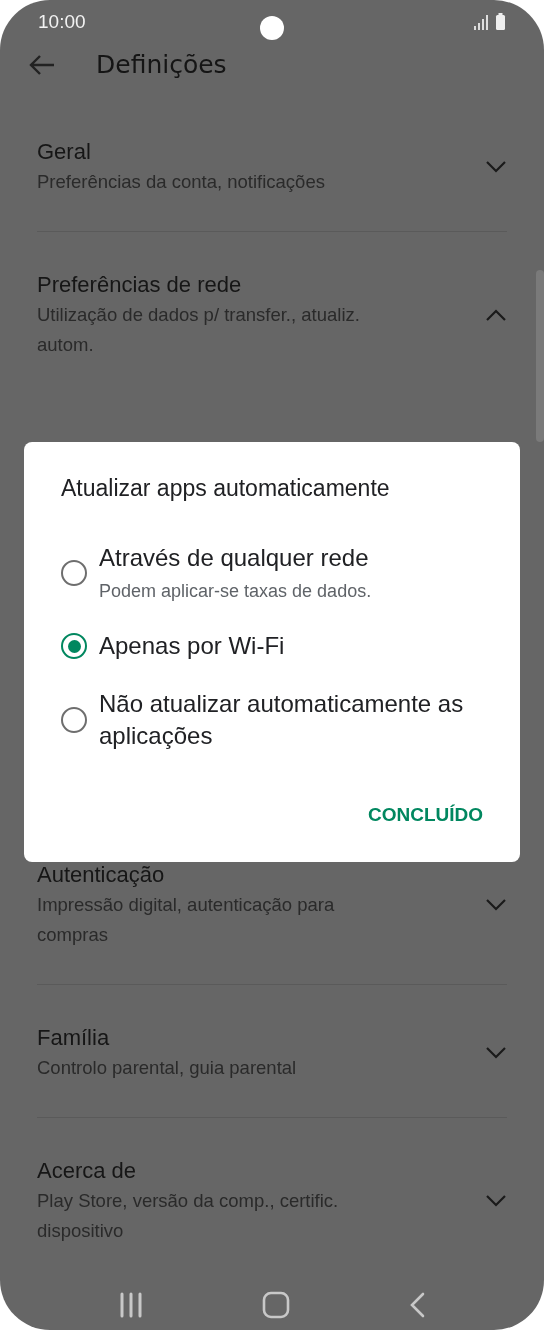 The width and height of the screenshot is (544, 1330). I want to click on item-title: Preferências de rede, so click(140, 284).